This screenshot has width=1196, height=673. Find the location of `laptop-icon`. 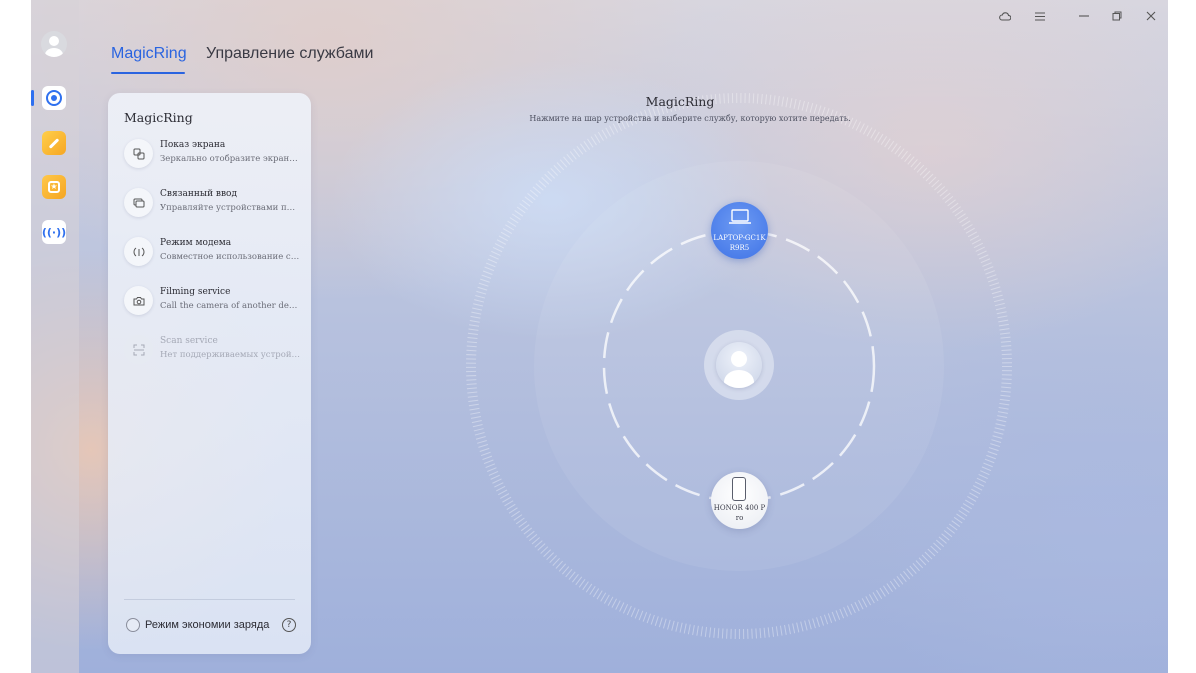

laptop-icon is located at coordinates (740, 216).